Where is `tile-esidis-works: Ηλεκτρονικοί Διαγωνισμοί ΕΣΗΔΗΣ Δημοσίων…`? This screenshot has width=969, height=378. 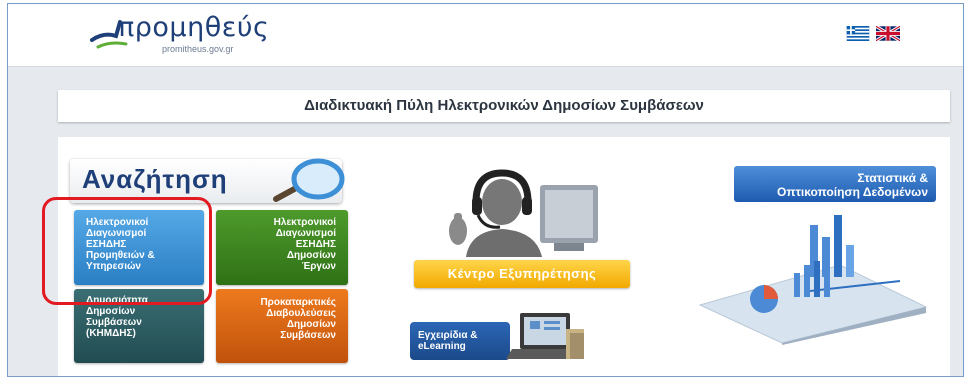
tile-esidis-works: Ηλεκτρονικοί Διαγωνισμοί ΕΣΗΔΗΣ Δημοσίων… is located at coordinates (282, 247).